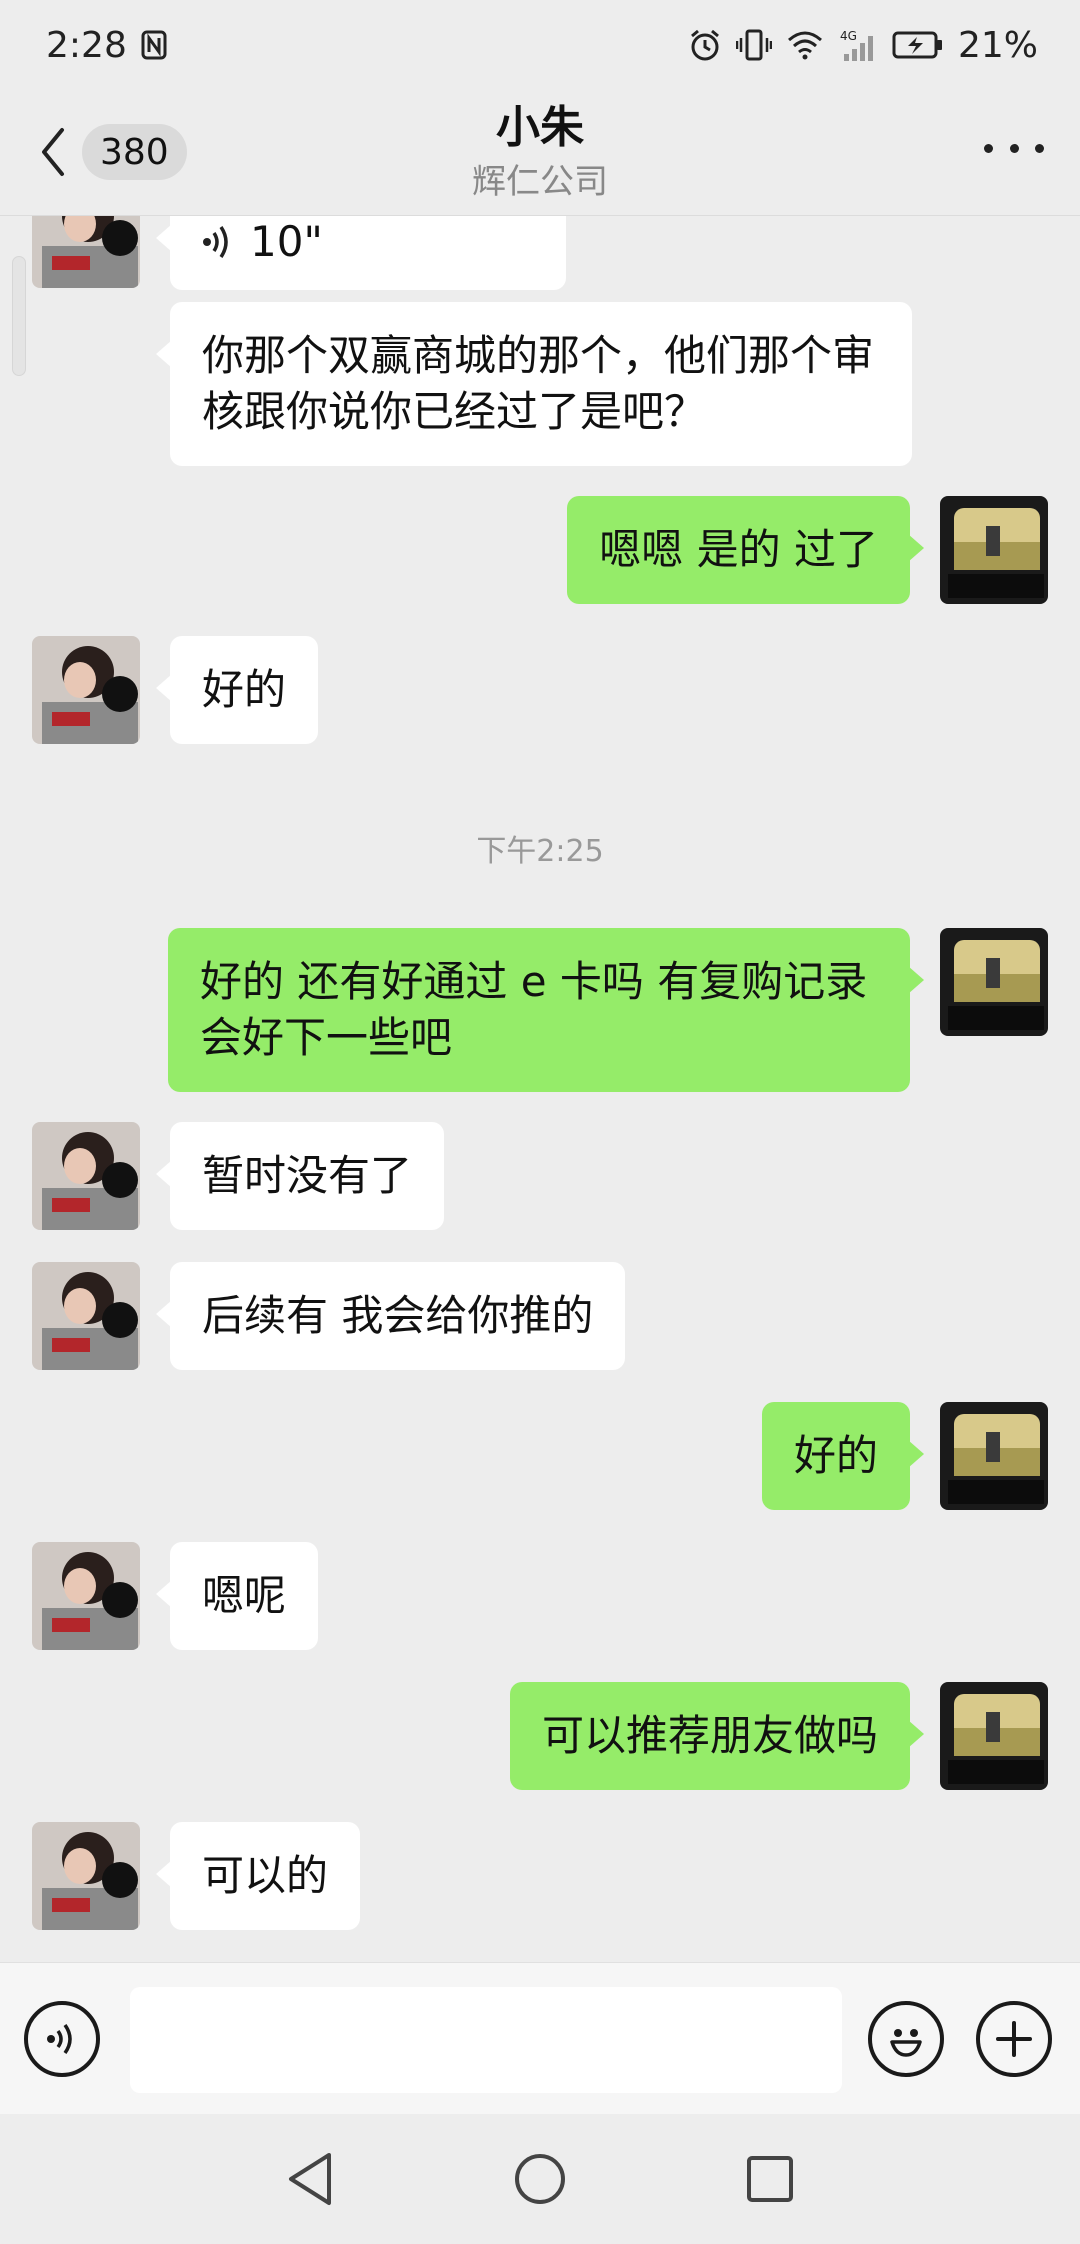  What do you see at coordinates (546, 1010) in the screenshot?
I see `outgoing-message: 好的 还有好通过 e 卡吗 有复购记录会好下一些吧` at bounding box center [546, 1010].